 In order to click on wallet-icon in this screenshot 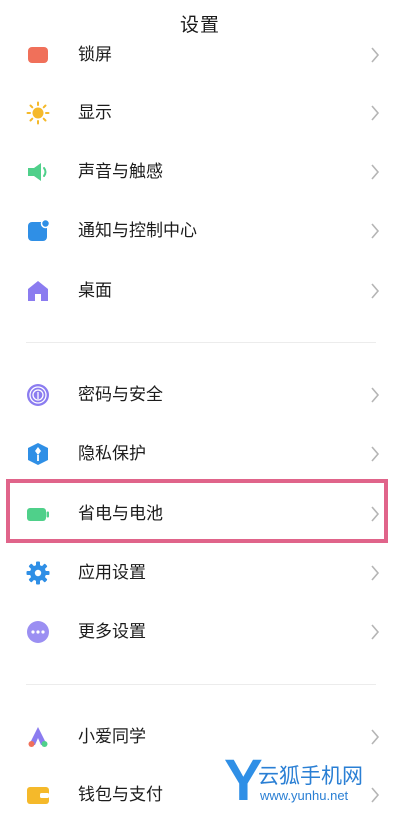, I will do `click(38, 795)`.